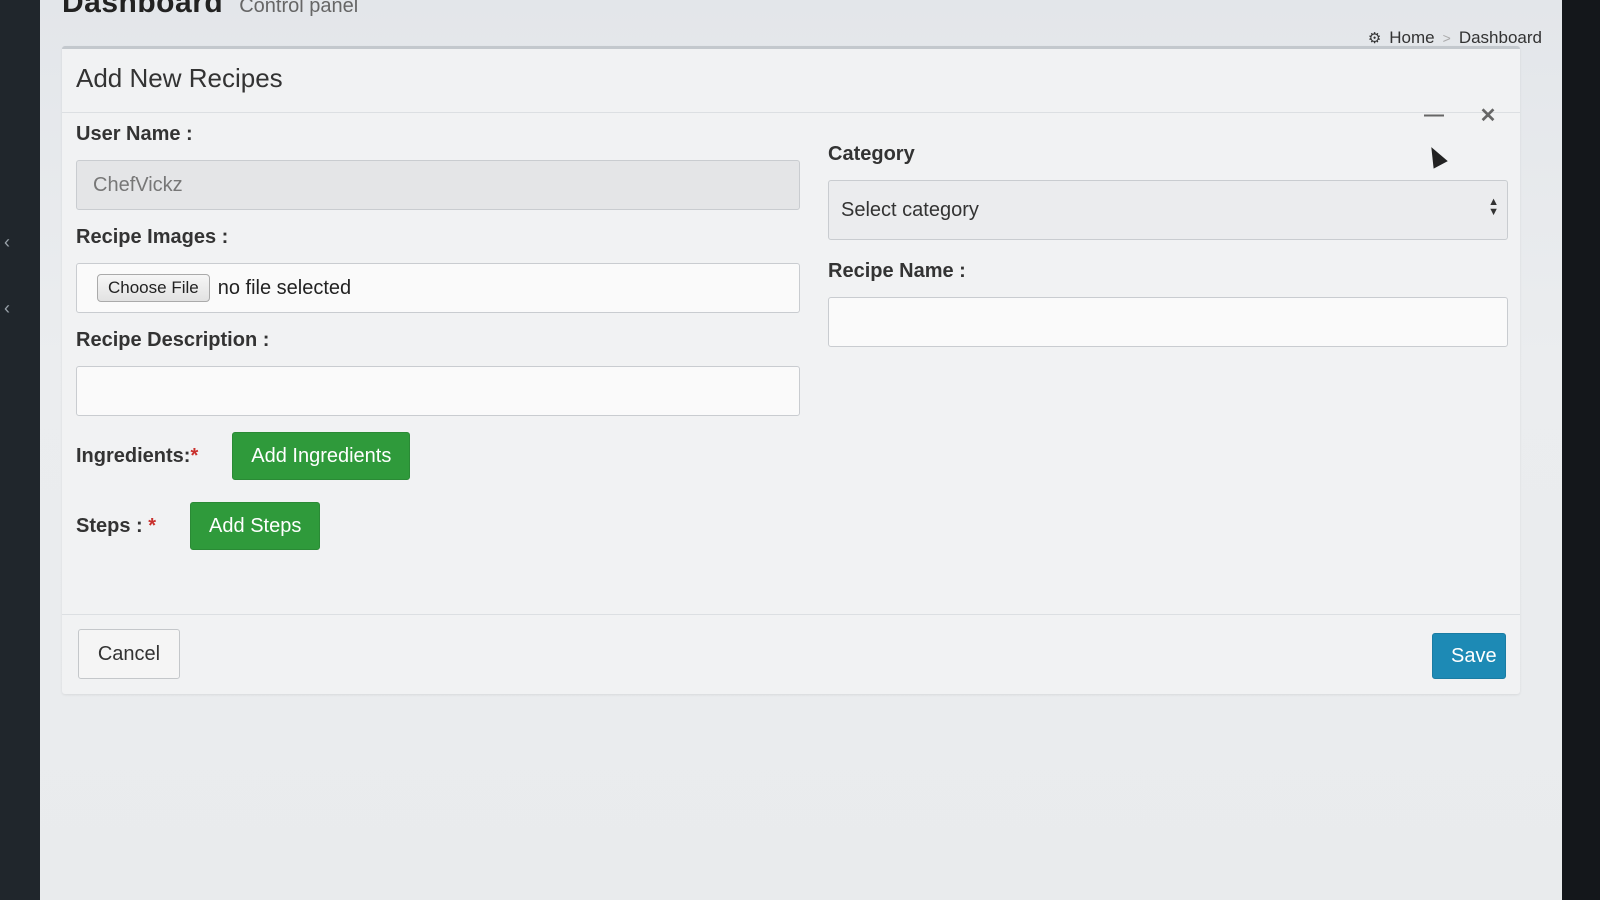 This screenshot has width=1600, height=900. Describe the element at coordinates (137, 455) in the screenshot. I see `ingredients-label: Ingredients:*` at that location.